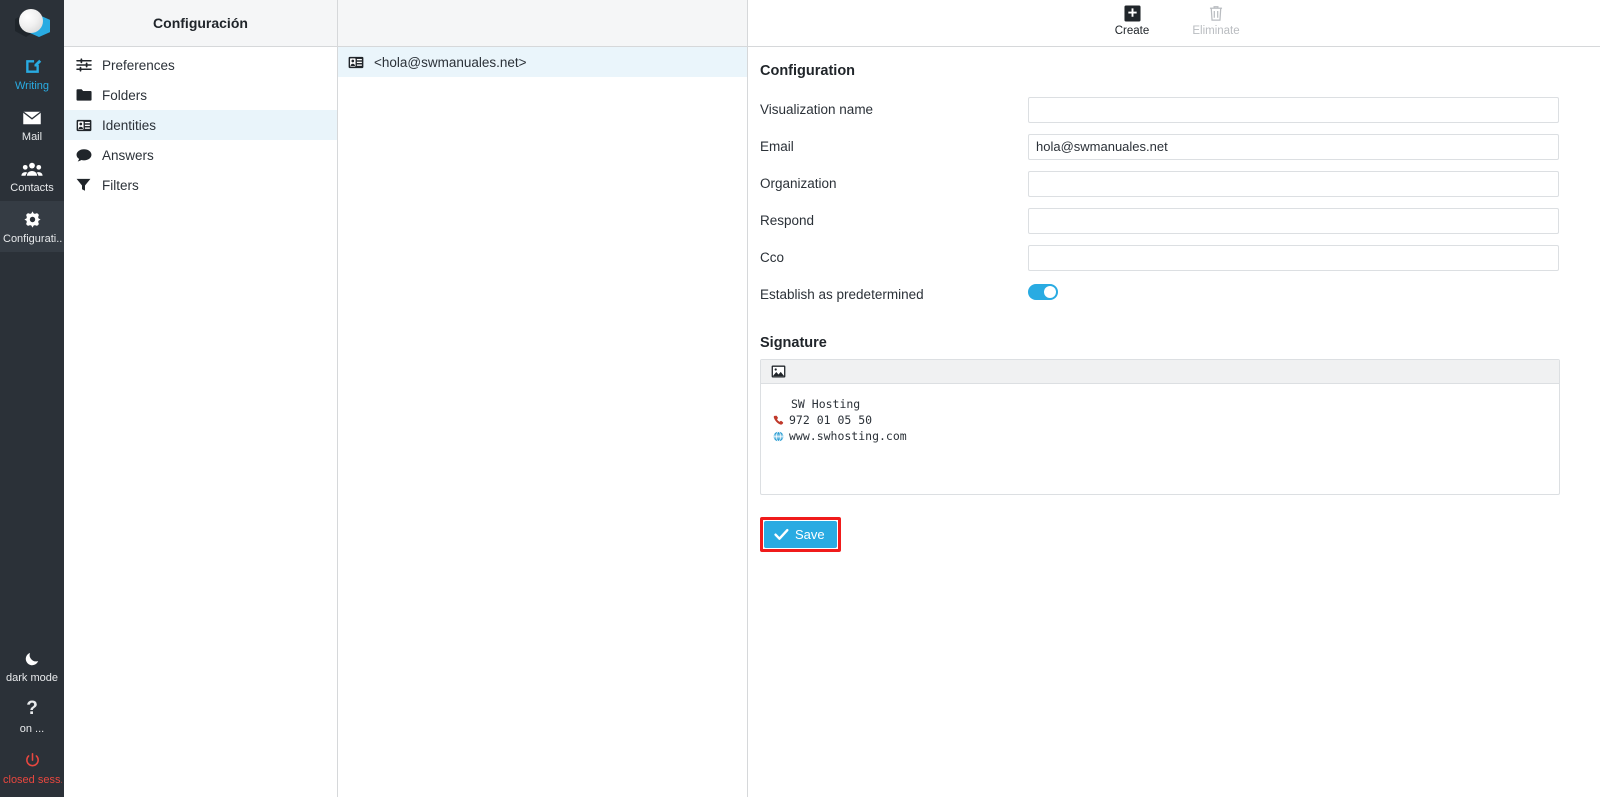 This screenshot has width=1600, height=797. I want to click on signature-line-text: www.swhosting.com, so click(848, 436).